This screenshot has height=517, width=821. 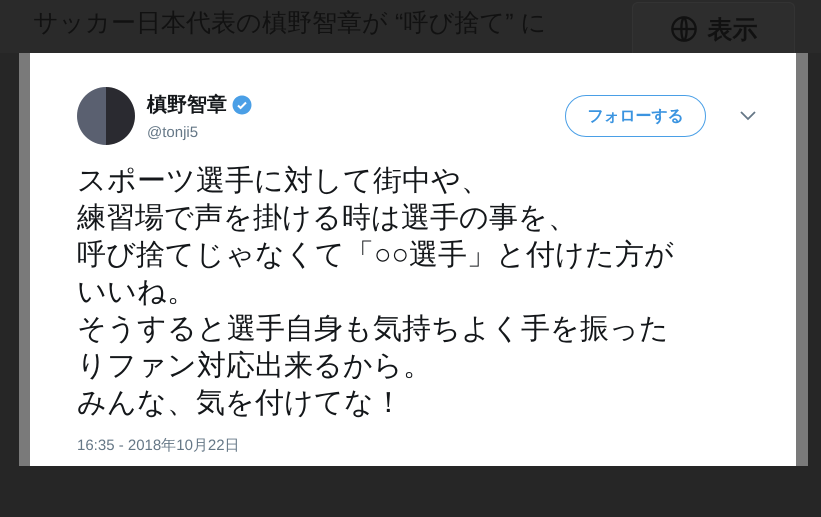 What do you see at coordinates (416, 445) in the screenshot?
I see `tweet-timestamp: 16:35 - 2018年10月22日` at bounding box center [416, 445].